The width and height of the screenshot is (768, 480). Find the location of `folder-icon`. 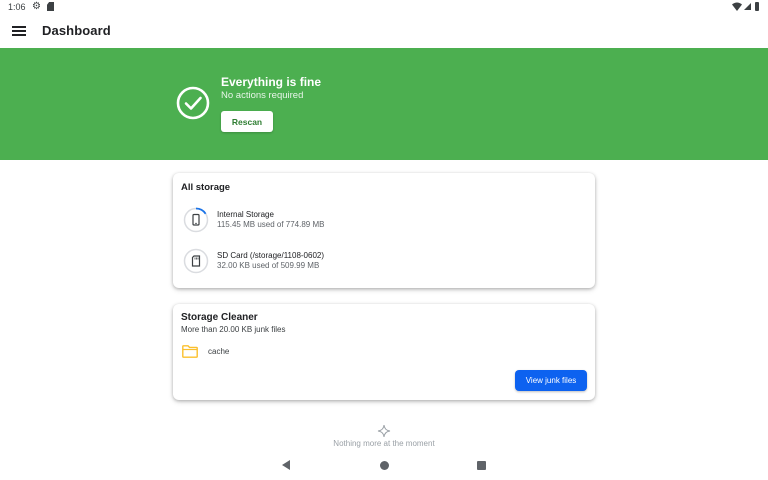

folder-icon is located at coordinates (190, 351).